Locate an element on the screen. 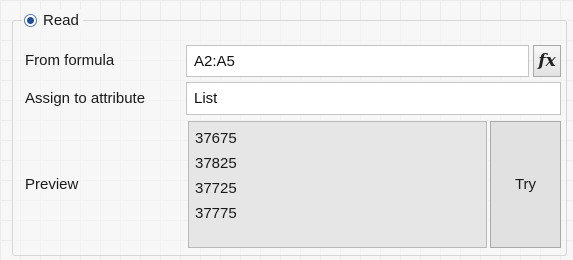 The image size is (573, 260). preview-value: 37775 is located at coordinates (216, 213).